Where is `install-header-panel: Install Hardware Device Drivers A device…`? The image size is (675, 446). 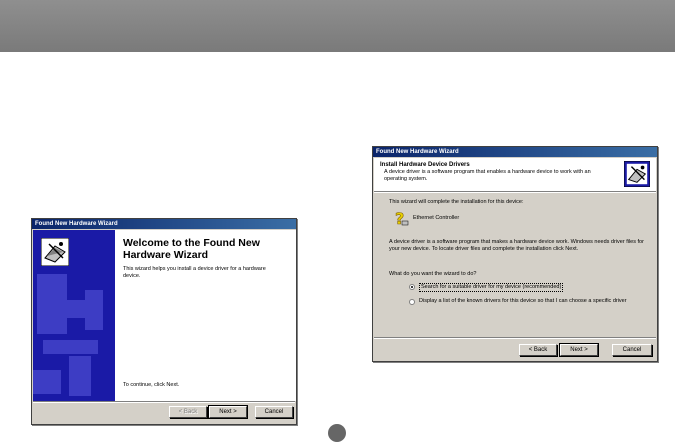
install-header-panel: Install Hardware Device Drivers A device… is located at coordinates (515, 174).